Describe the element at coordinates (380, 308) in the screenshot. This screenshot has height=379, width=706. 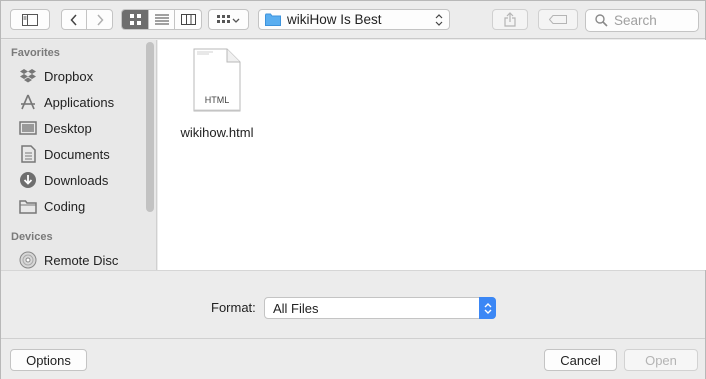
I see `format-popup: All Files` at that location.